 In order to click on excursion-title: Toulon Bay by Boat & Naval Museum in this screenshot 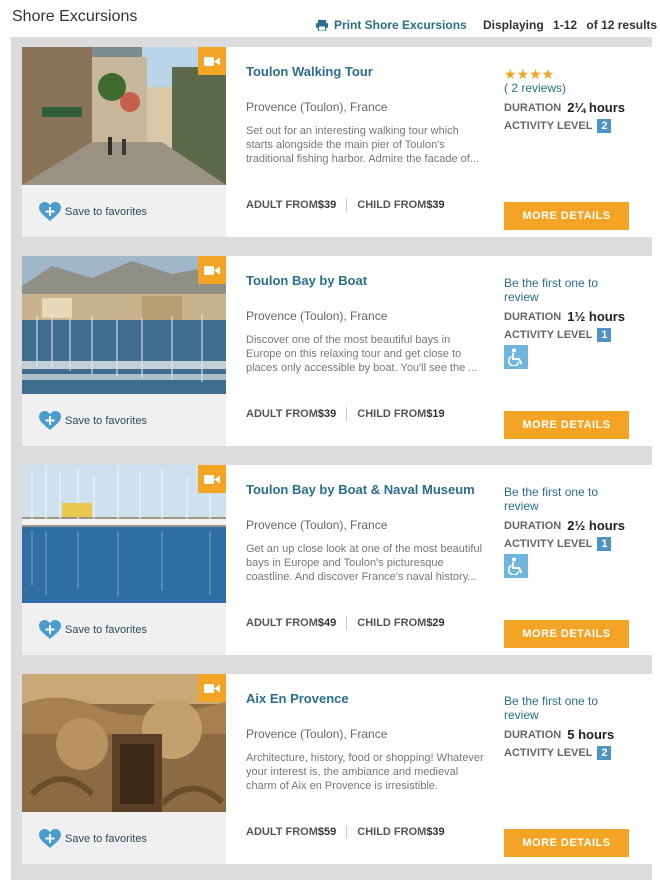, I will do `click(366, 489)`.